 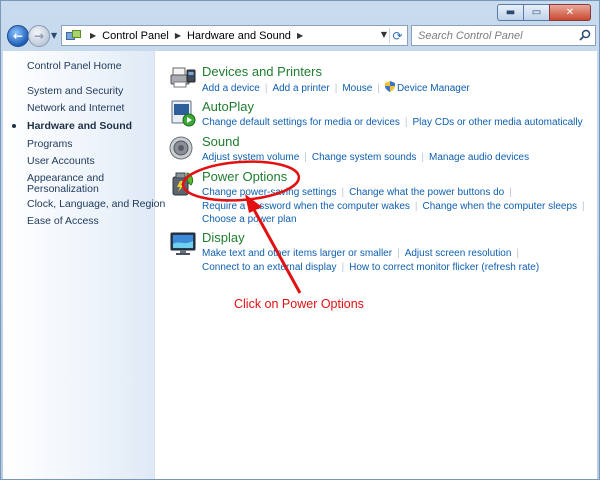 What do you see at coordinates (74, 66) in the screenshot?
I see `sidebar-item-control-panel-home: Control Panel Home` at bounding box center [74, 66].